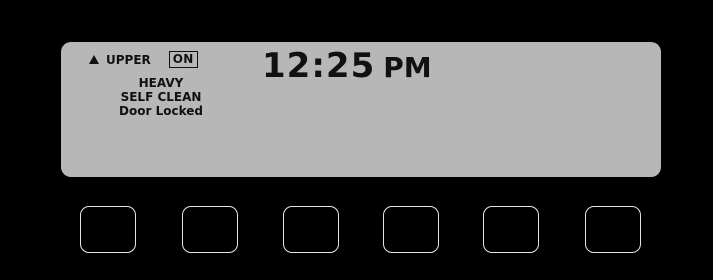  Describe the element at coordinates (94, 59) in the screenshot. I see `arrow-up-icon` at that location.